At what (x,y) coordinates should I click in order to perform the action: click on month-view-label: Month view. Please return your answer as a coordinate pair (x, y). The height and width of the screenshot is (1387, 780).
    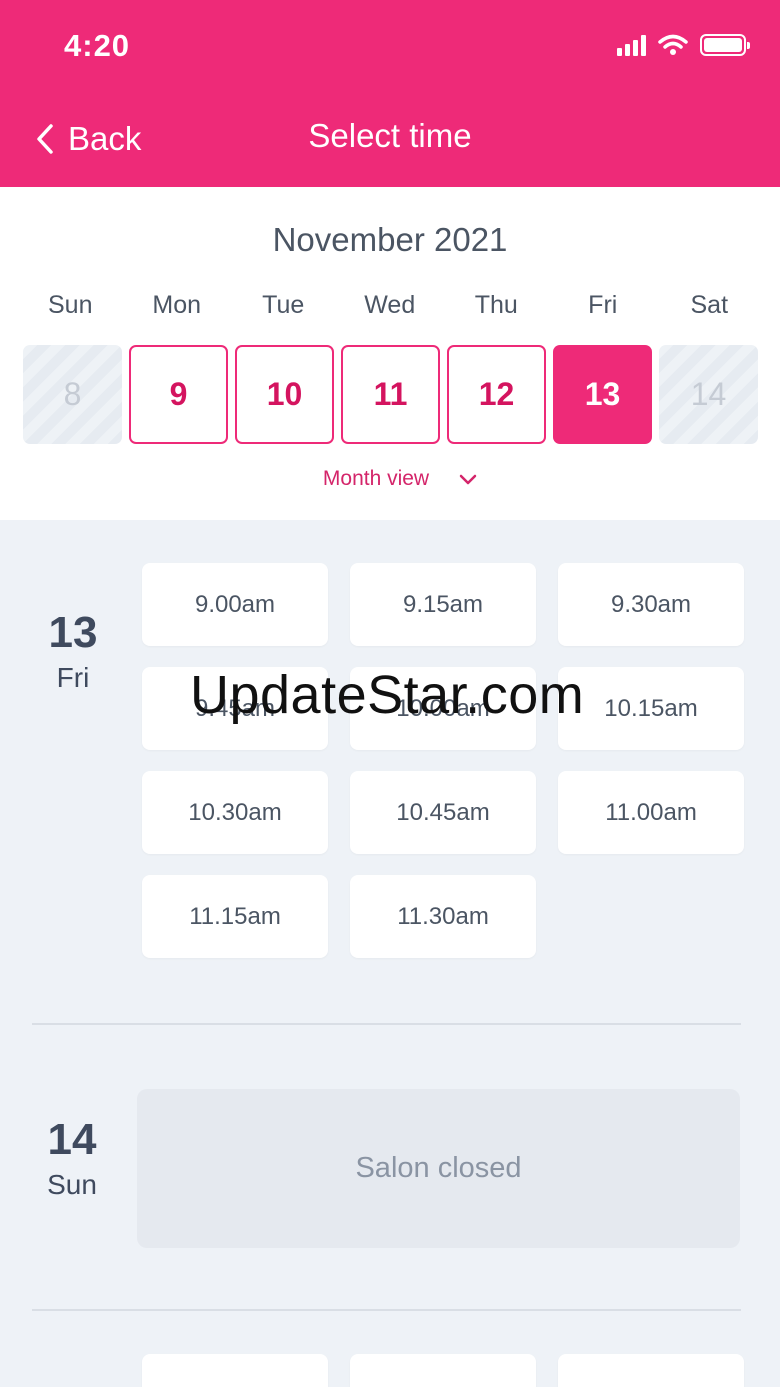
    Looking at the image, I should click on (376, 478).